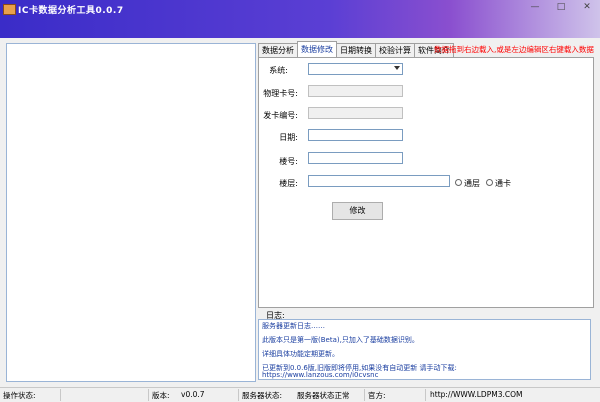  What do you see at coordinates (355, 69) in the screenshot?
I see `system-select` at bounding box center [355, 69].